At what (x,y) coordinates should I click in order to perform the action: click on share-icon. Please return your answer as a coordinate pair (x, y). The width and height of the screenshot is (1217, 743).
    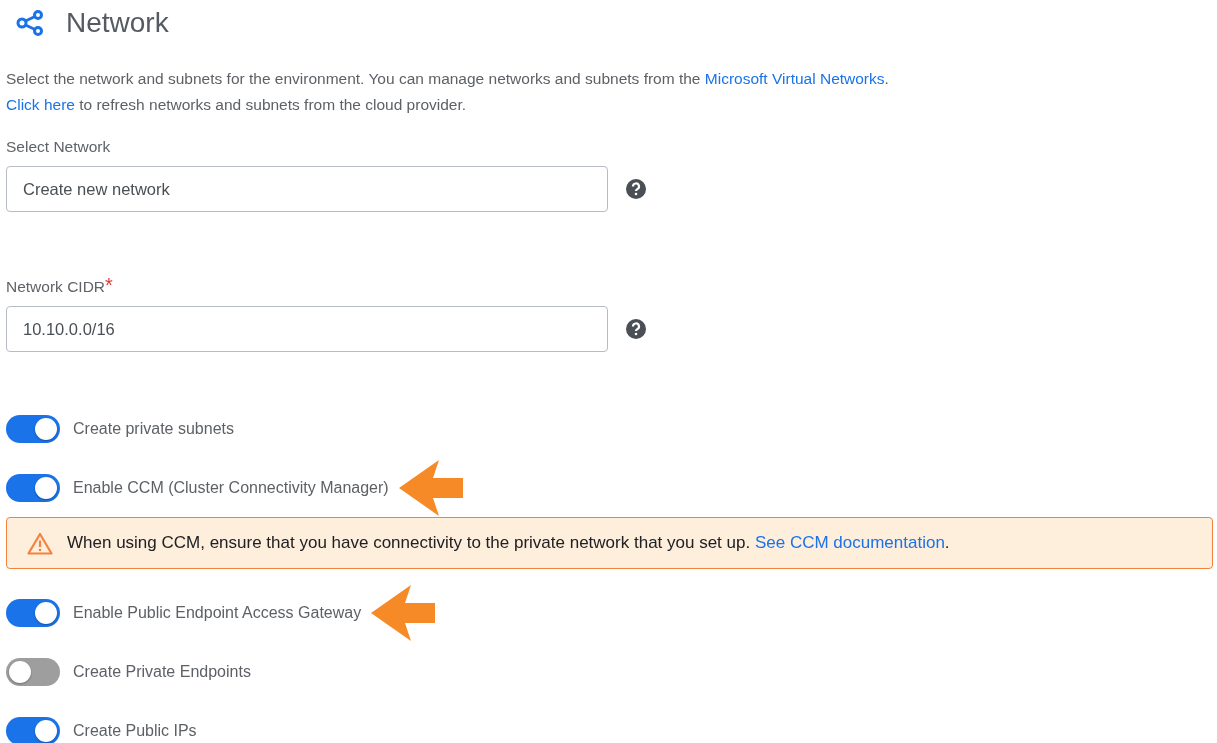
    Looking at the image, I should click on (30, 23).